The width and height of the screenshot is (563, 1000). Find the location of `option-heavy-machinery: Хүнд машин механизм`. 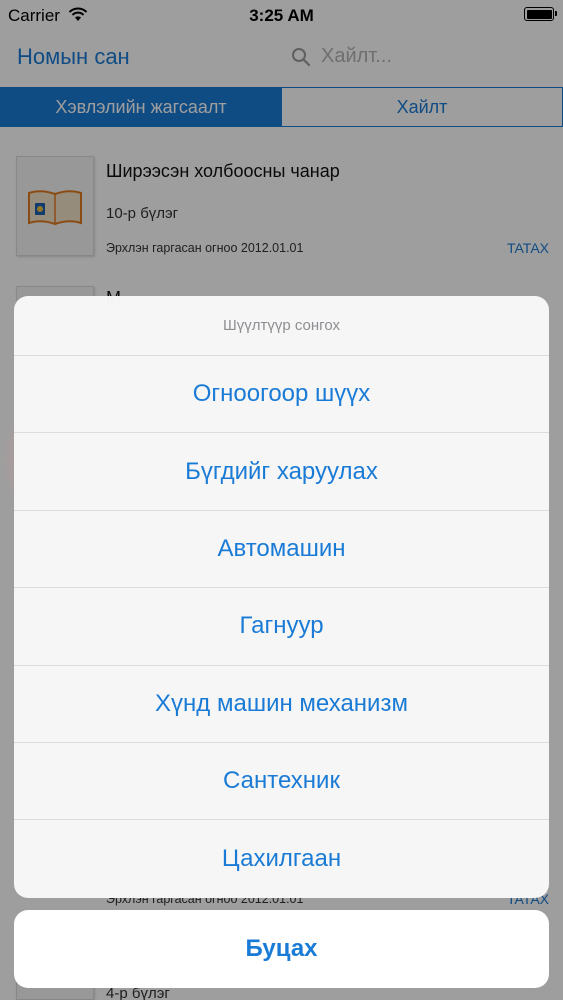

option-heavy-machinery: Хүнд машин механизм is located at coordinates (281, 704).